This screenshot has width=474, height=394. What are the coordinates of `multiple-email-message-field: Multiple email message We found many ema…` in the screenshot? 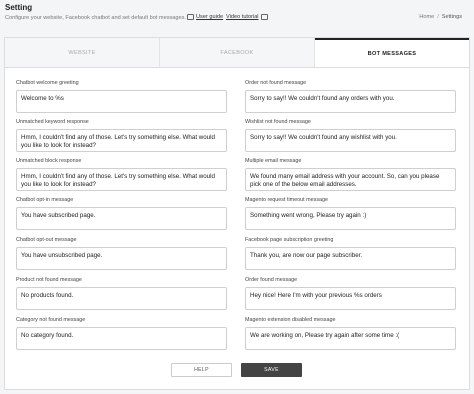 It's located at (353, 174).